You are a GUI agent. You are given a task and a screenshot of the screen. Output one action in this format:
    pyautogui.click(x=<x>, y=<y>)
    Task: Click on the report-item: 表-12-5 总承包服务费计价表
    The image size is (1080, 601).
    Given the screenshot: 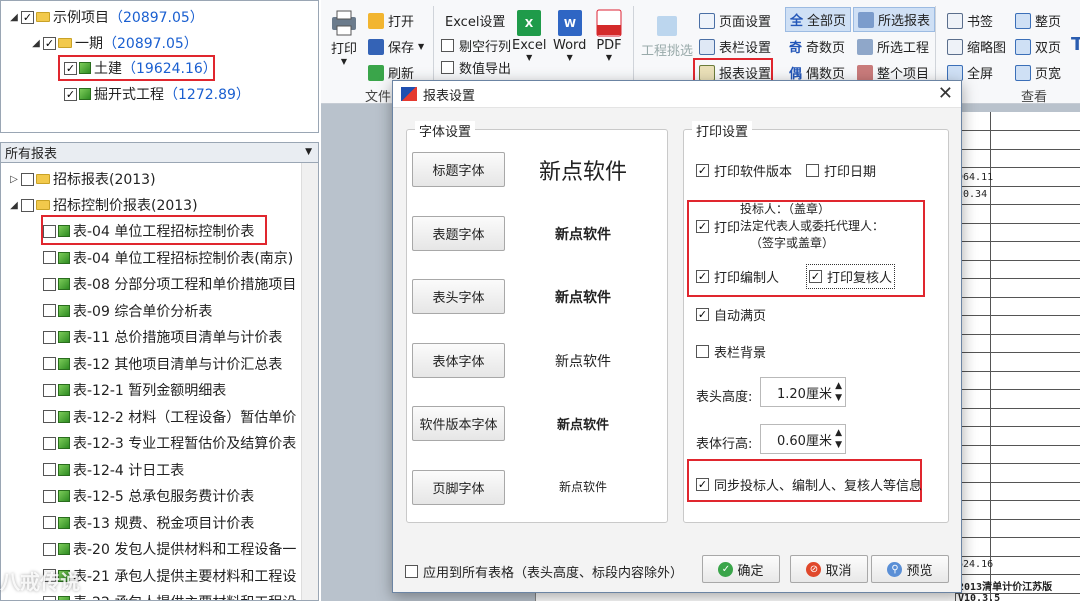 What is the action you would take?
    pyautogui.click(x=148, y=496)
    